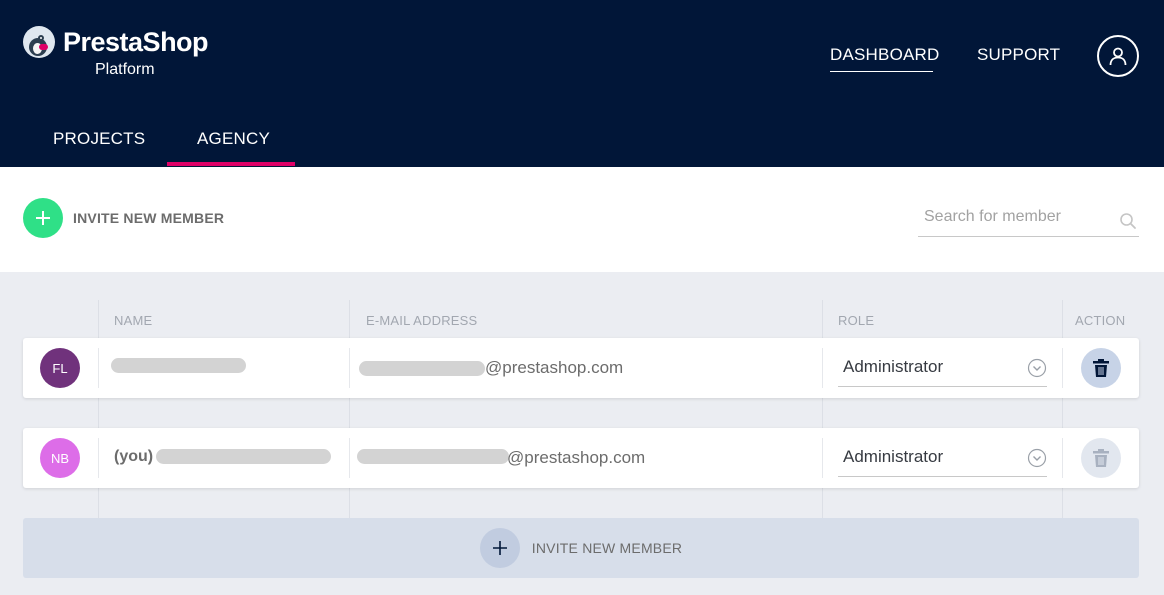  What do you see at coordinates (1018, 55) in the screenshot?
I see `nav-support: SUPPORT` at bounding box center [1018, 55].